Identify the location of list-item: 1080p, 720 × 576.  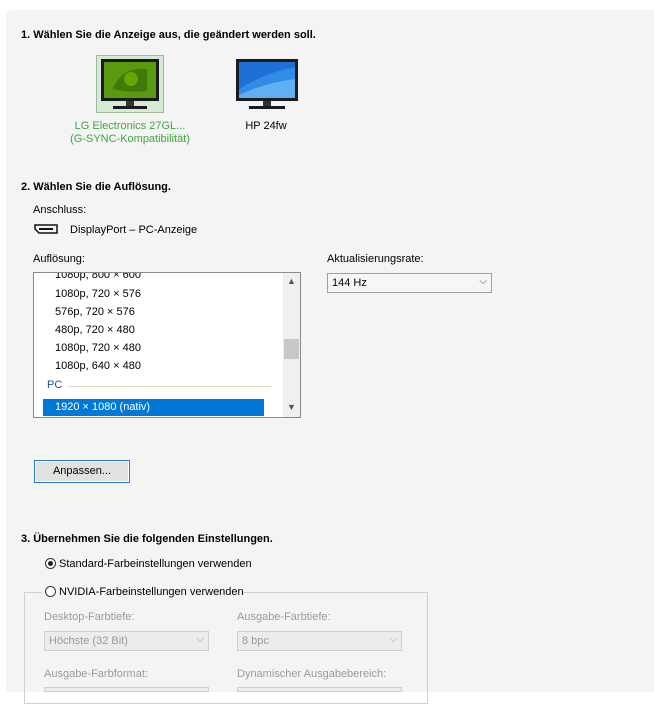
(98, 294).